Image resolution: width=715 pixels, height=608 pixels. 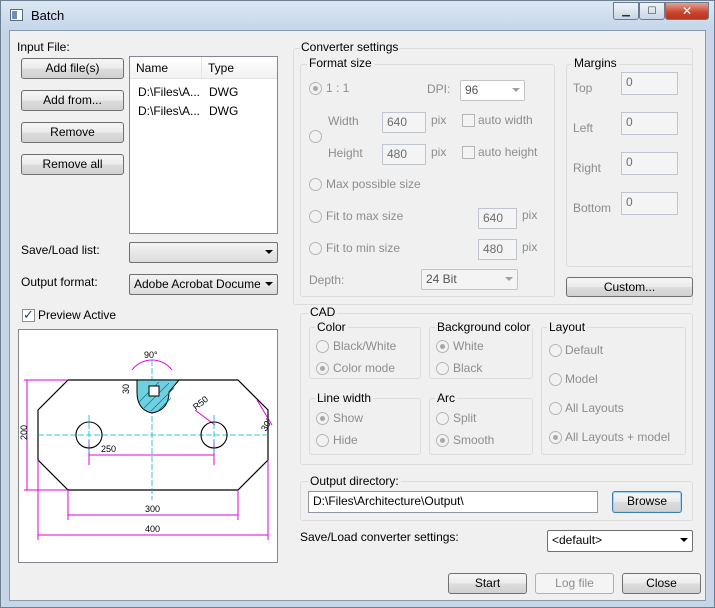 I want to click on width-field: 640, so click(x=404, y=122).